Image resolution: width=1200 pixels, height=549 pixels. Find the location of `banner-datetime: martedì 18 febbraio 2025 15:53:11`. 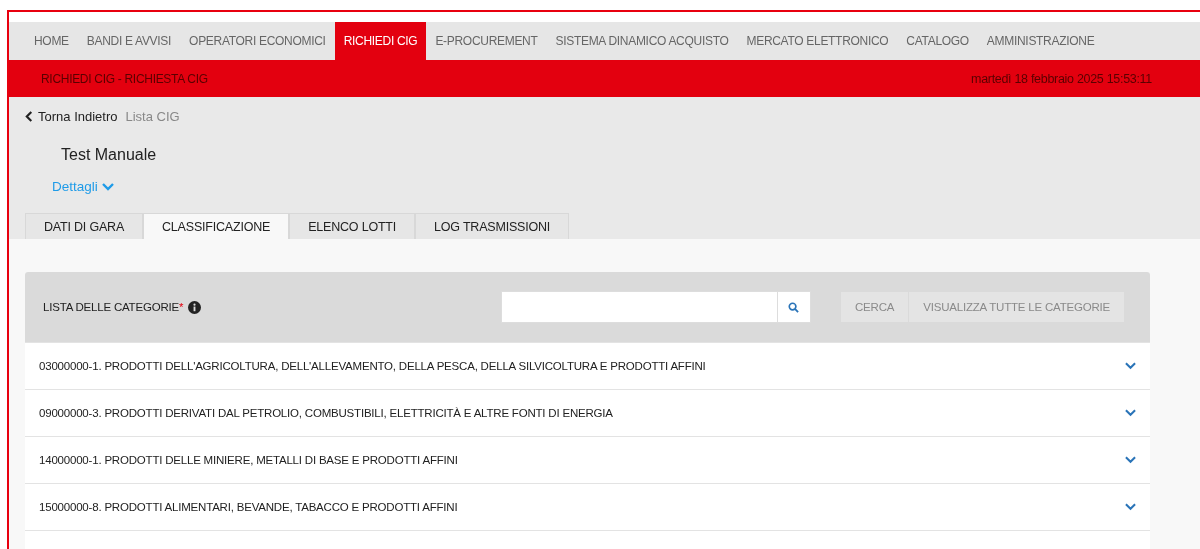

banner-datetime: martedì 18 febbraio 2025 15:53:11 is located at coordinates (1061, 78).